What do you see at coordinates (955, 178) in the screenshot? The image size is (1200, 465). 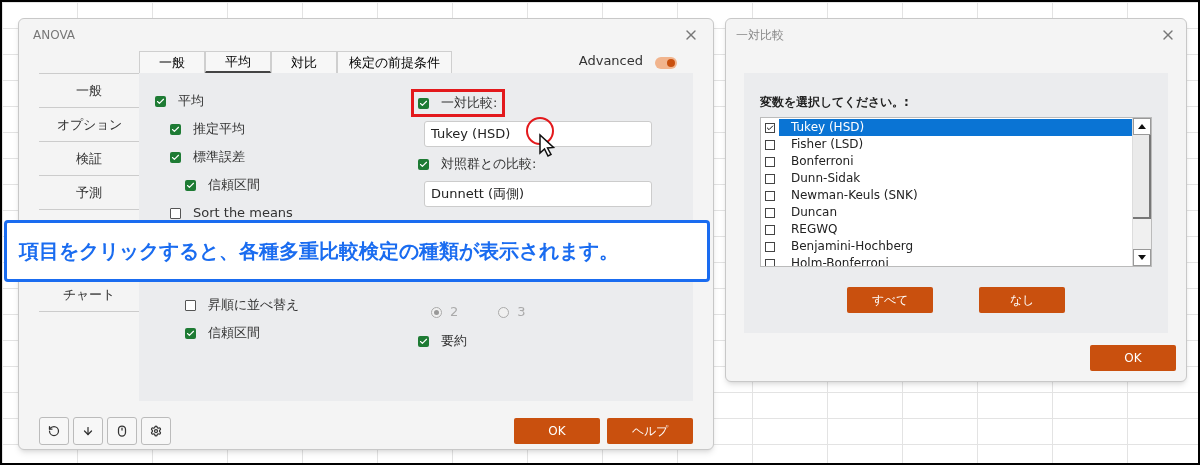 I see `list-item: Dunn-Sidak` at bounding box center [955, 178].